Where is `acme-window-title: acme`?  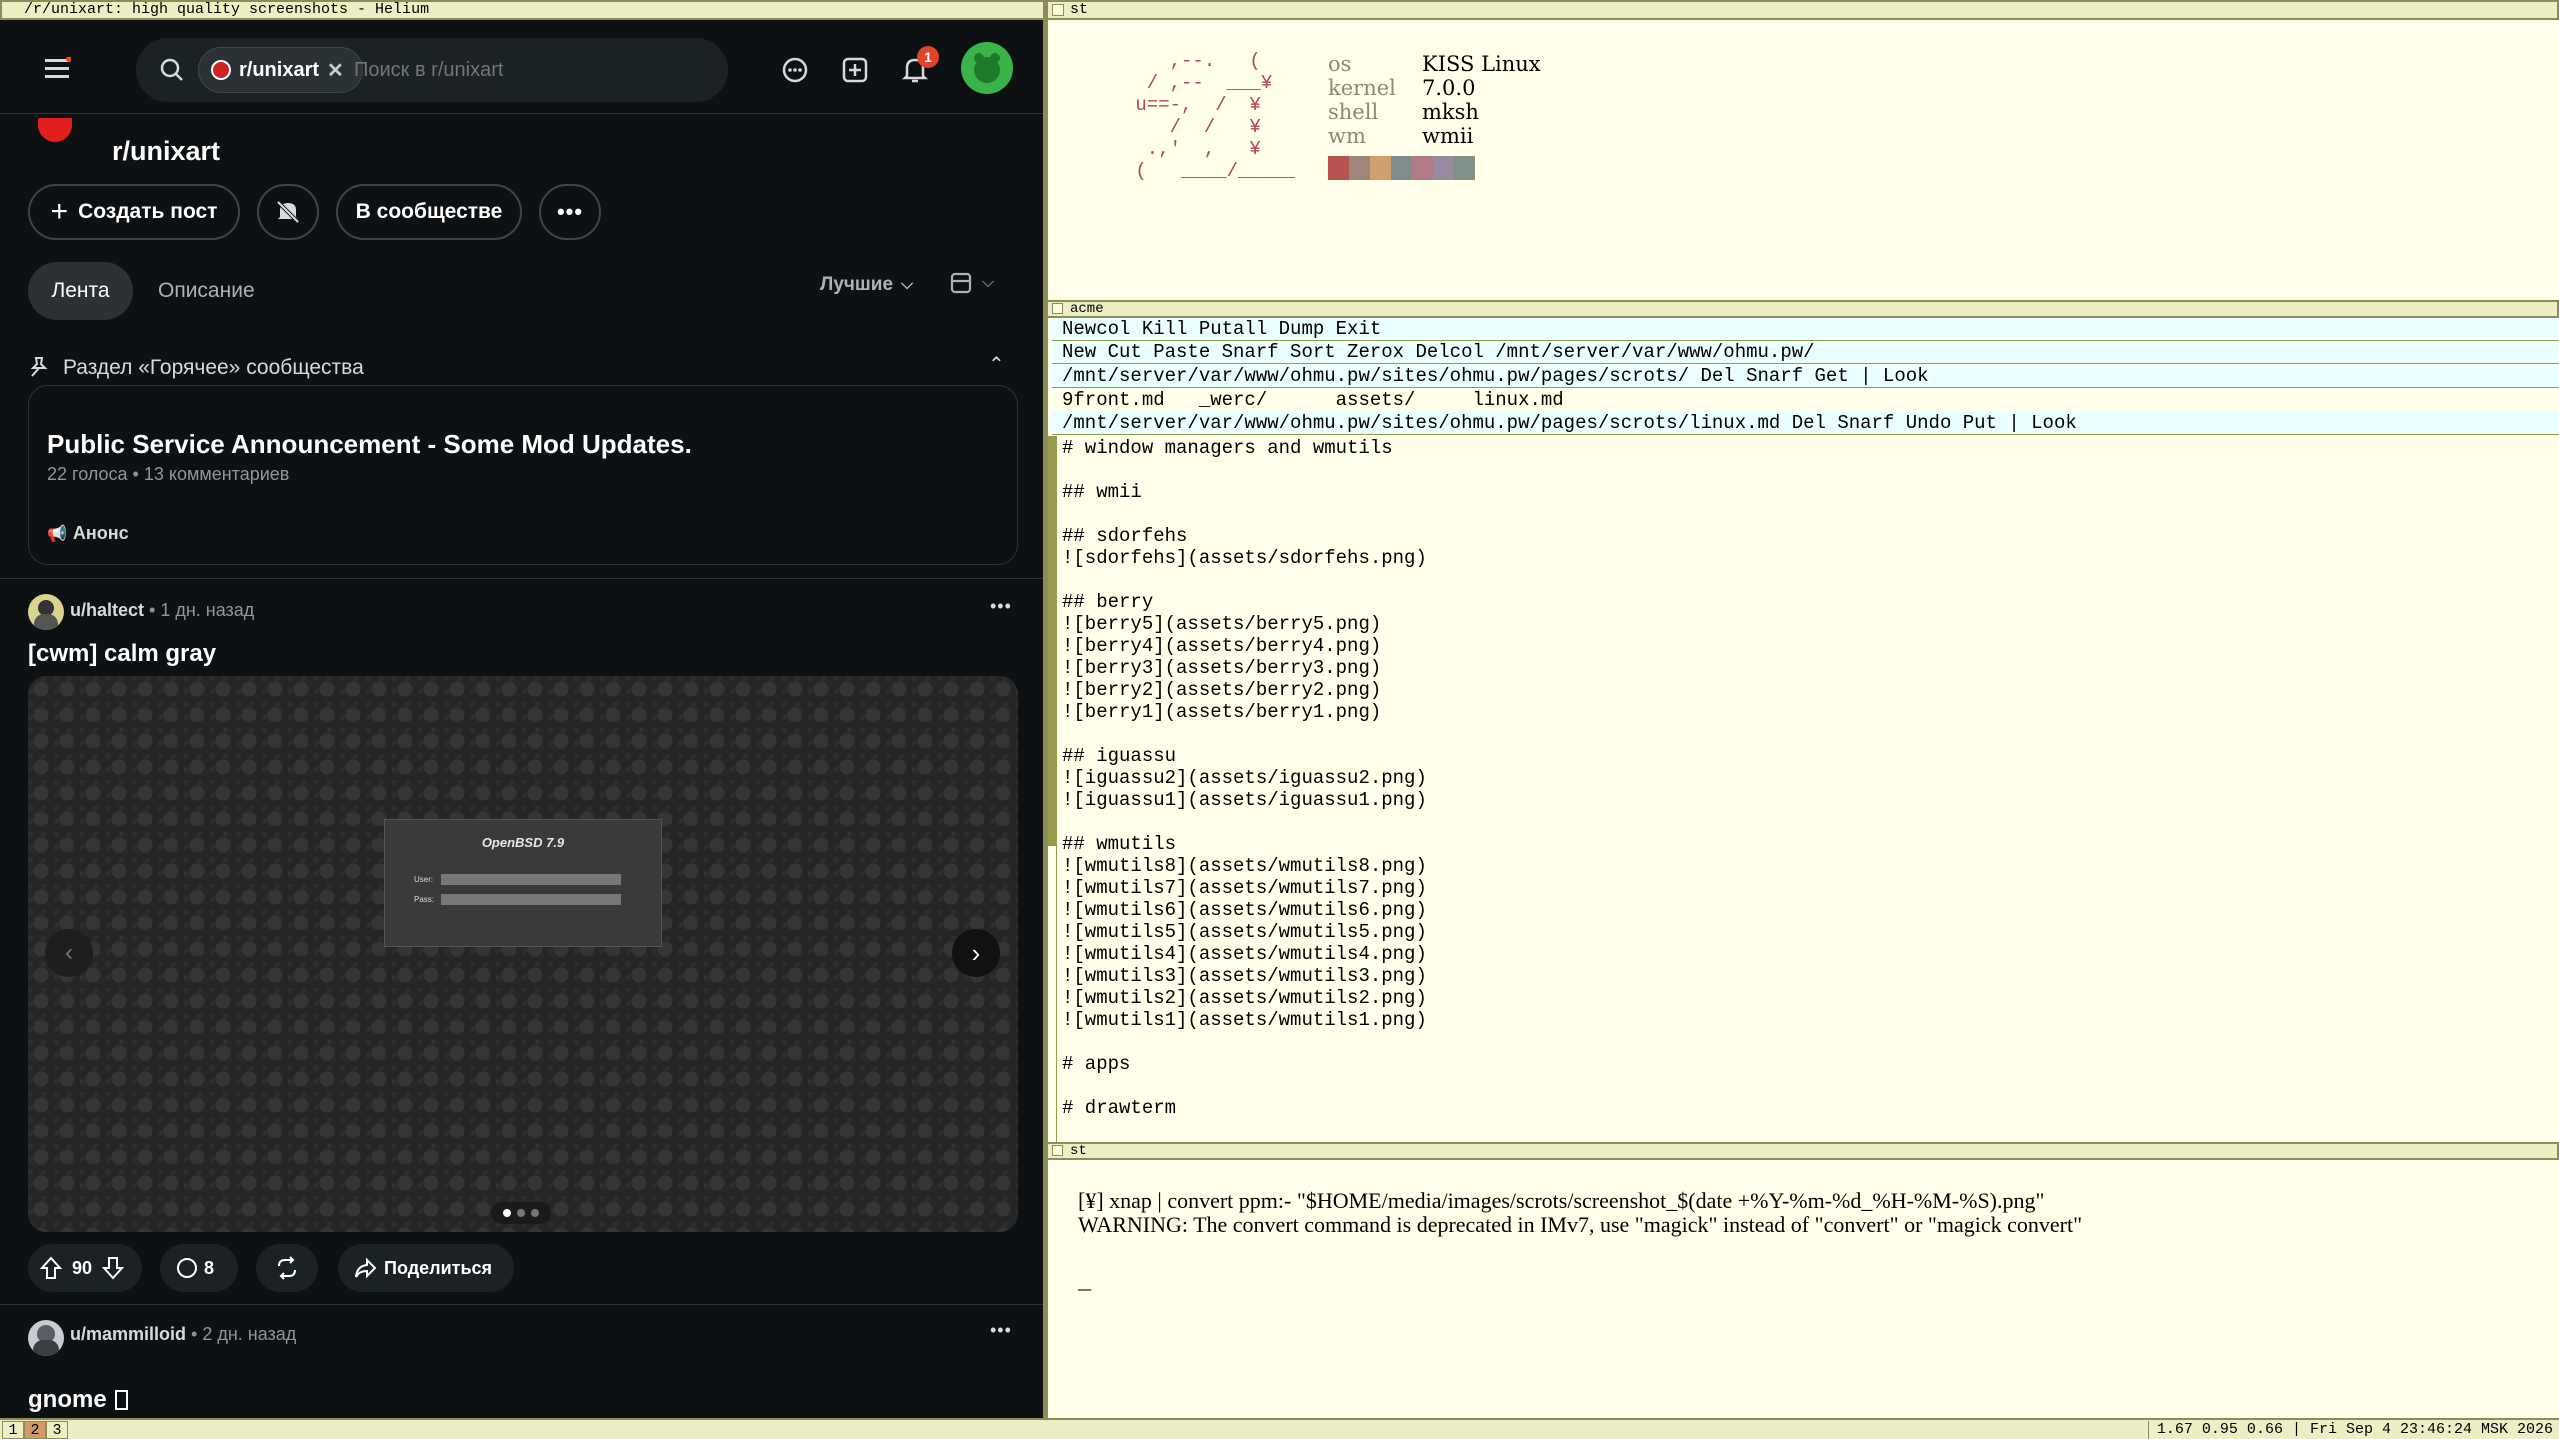
acme-window-title: acme is located at coordinates (1802, 309).